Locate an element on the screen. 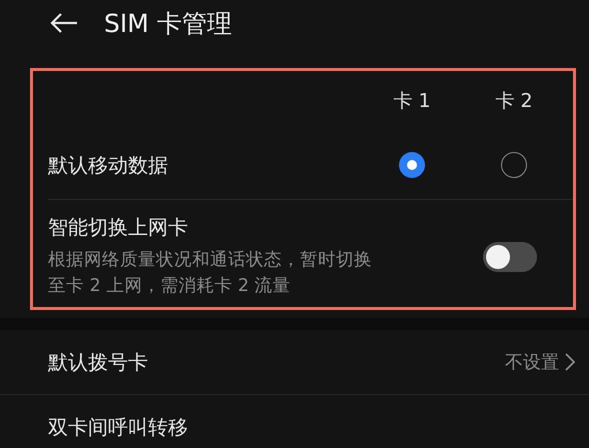 This screenshot has width=589, height=448. toggle-switch is located at coordinates (510, 257).